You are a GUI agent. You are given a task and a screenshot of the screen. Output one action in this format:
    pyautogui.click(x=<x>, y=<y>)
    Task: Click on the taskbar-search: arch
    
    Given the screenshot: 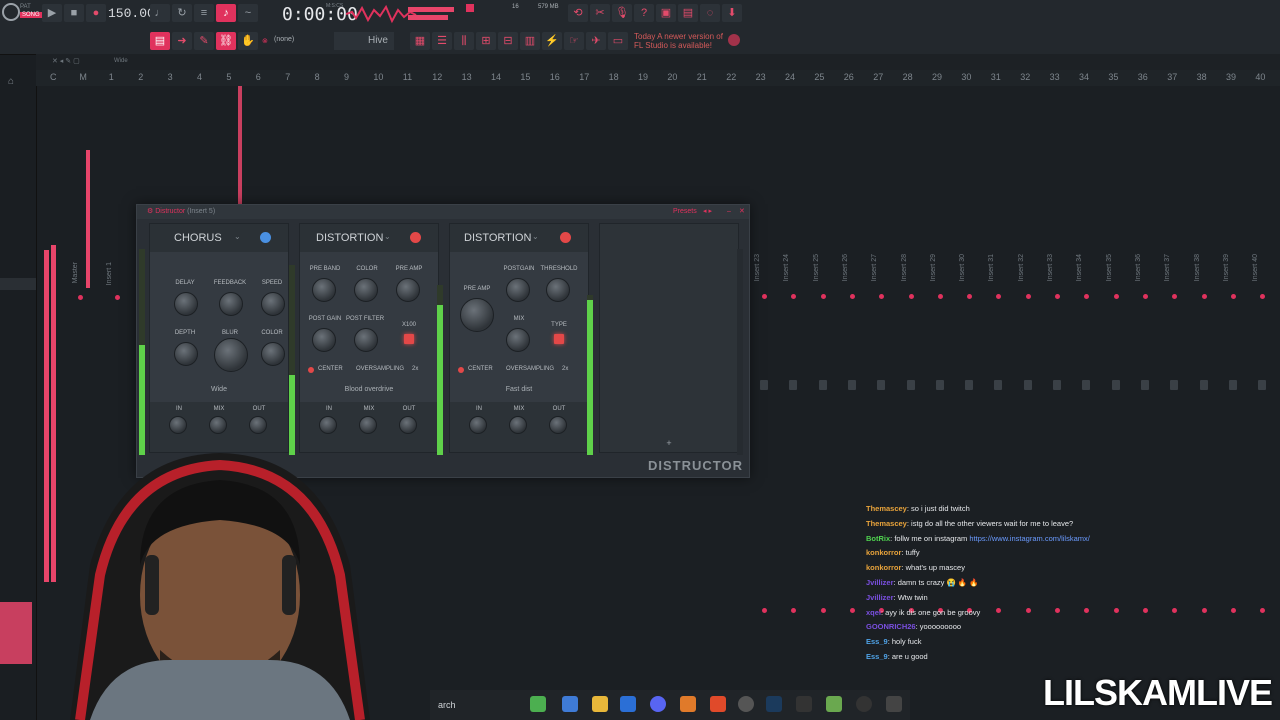 What is the action you would take?
    pyautogui.click(x=447, y=705)
    